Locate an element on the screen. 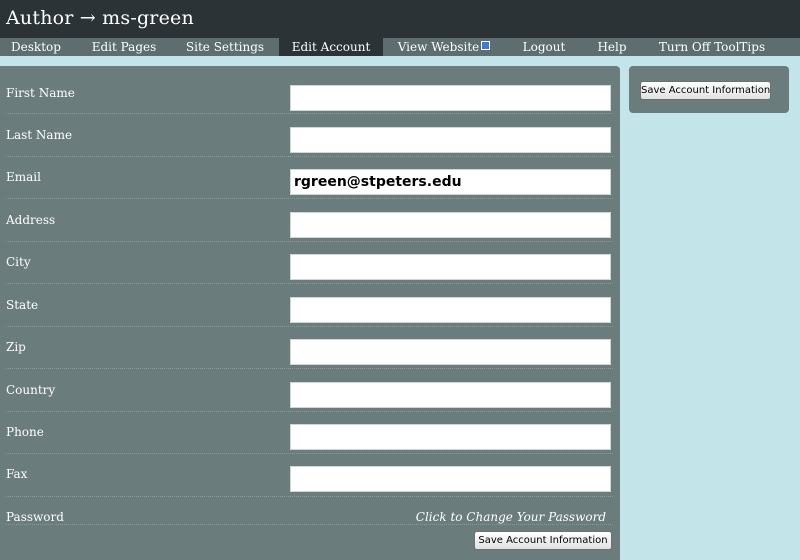  email-label: Email is located at coordinates (23, 177).